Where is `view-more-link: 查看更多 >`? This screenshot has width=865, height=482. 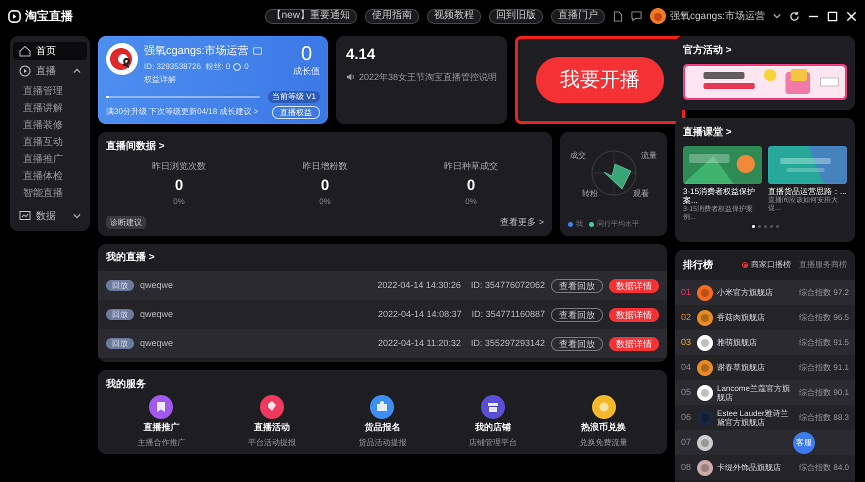 view-more-link: 查看更多 > is located at coordinates (522, 222).